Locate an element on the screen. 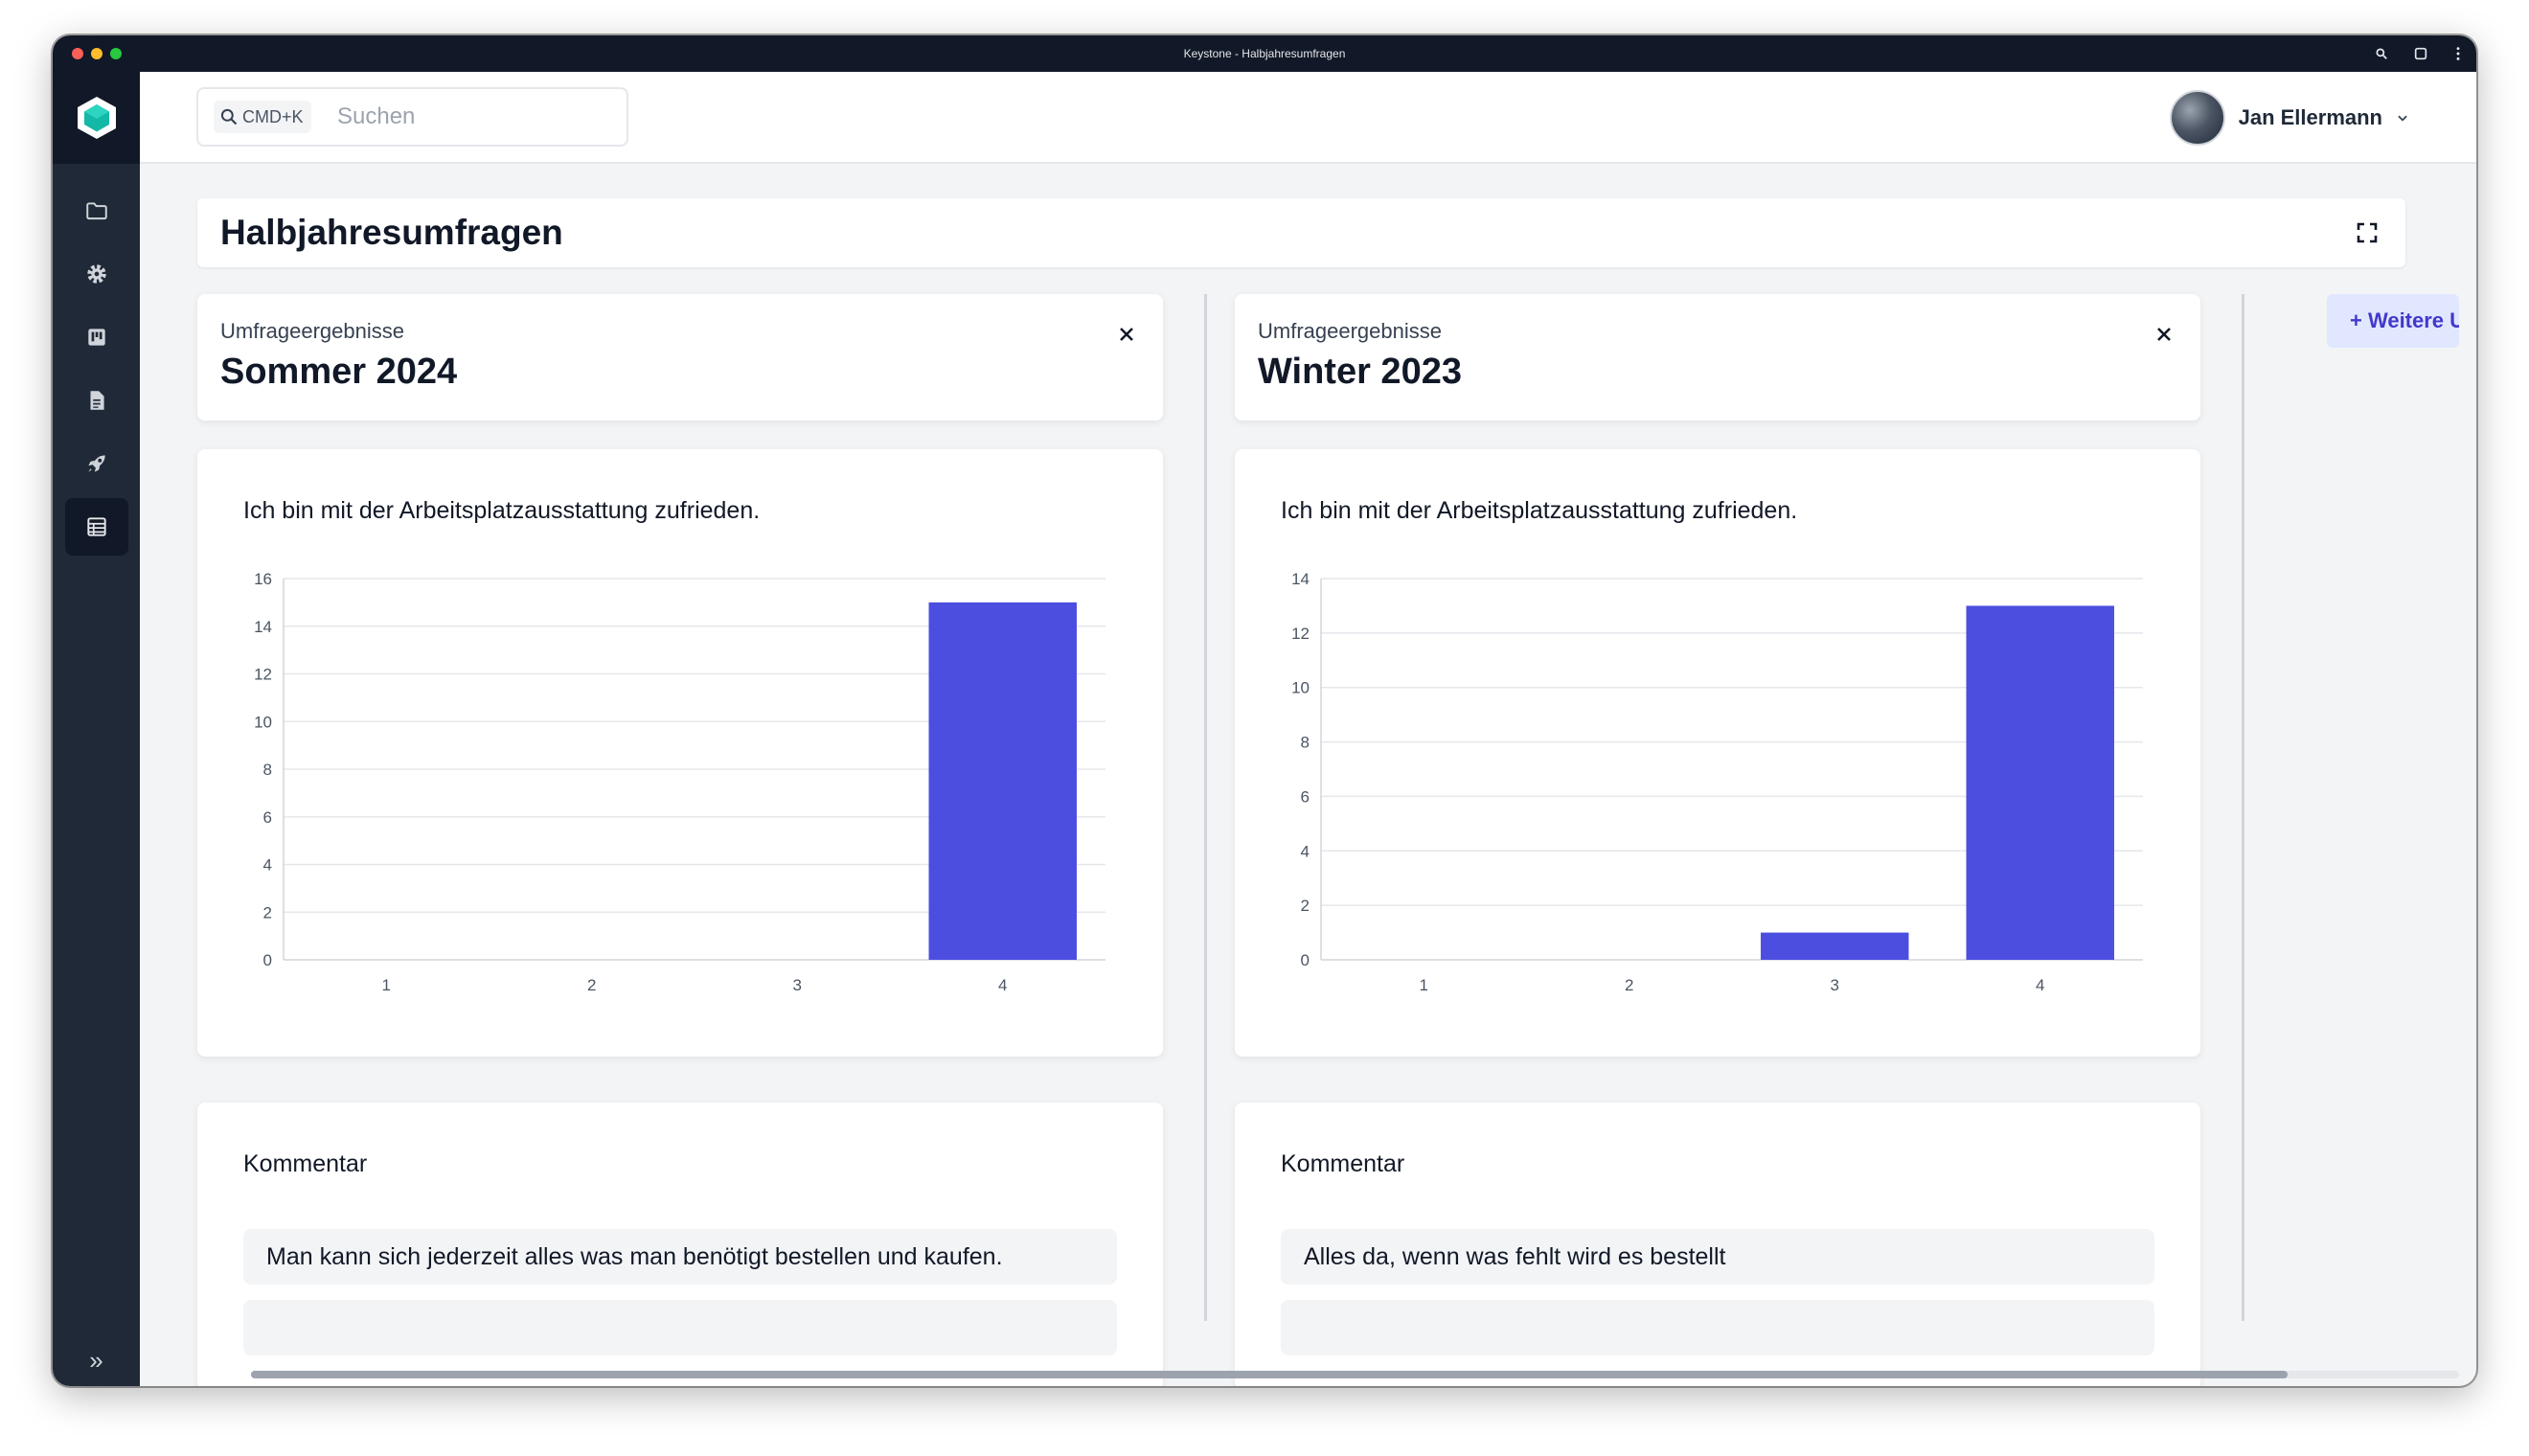 The image size is (2529, 1456). survey-header-card: Umfrageergebnisse Sommer 2024 is located at coordinates (680, 357).